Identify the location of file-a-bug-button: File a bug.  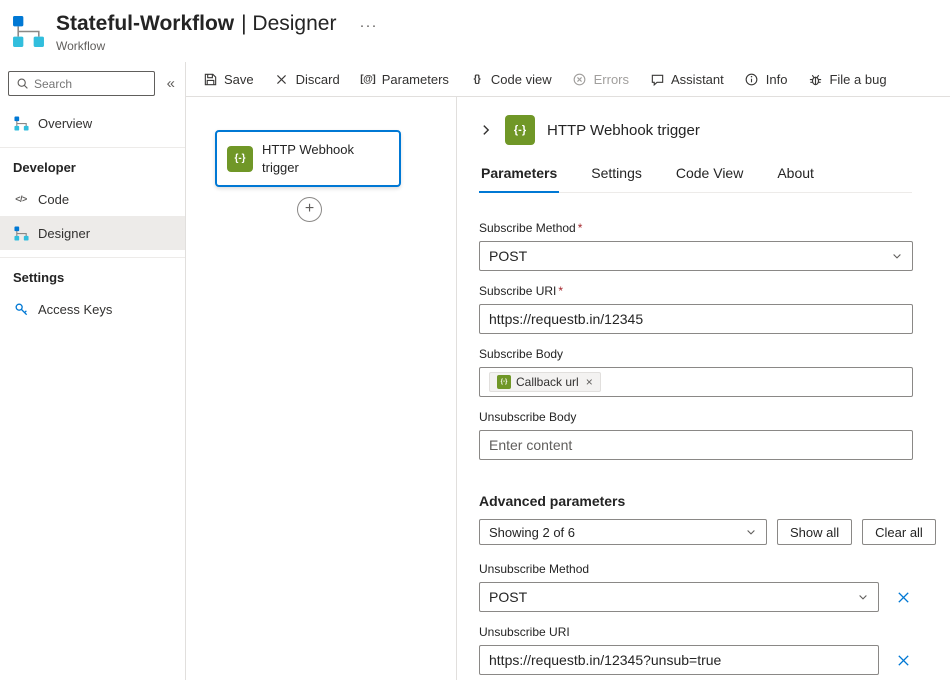
(846, 79).